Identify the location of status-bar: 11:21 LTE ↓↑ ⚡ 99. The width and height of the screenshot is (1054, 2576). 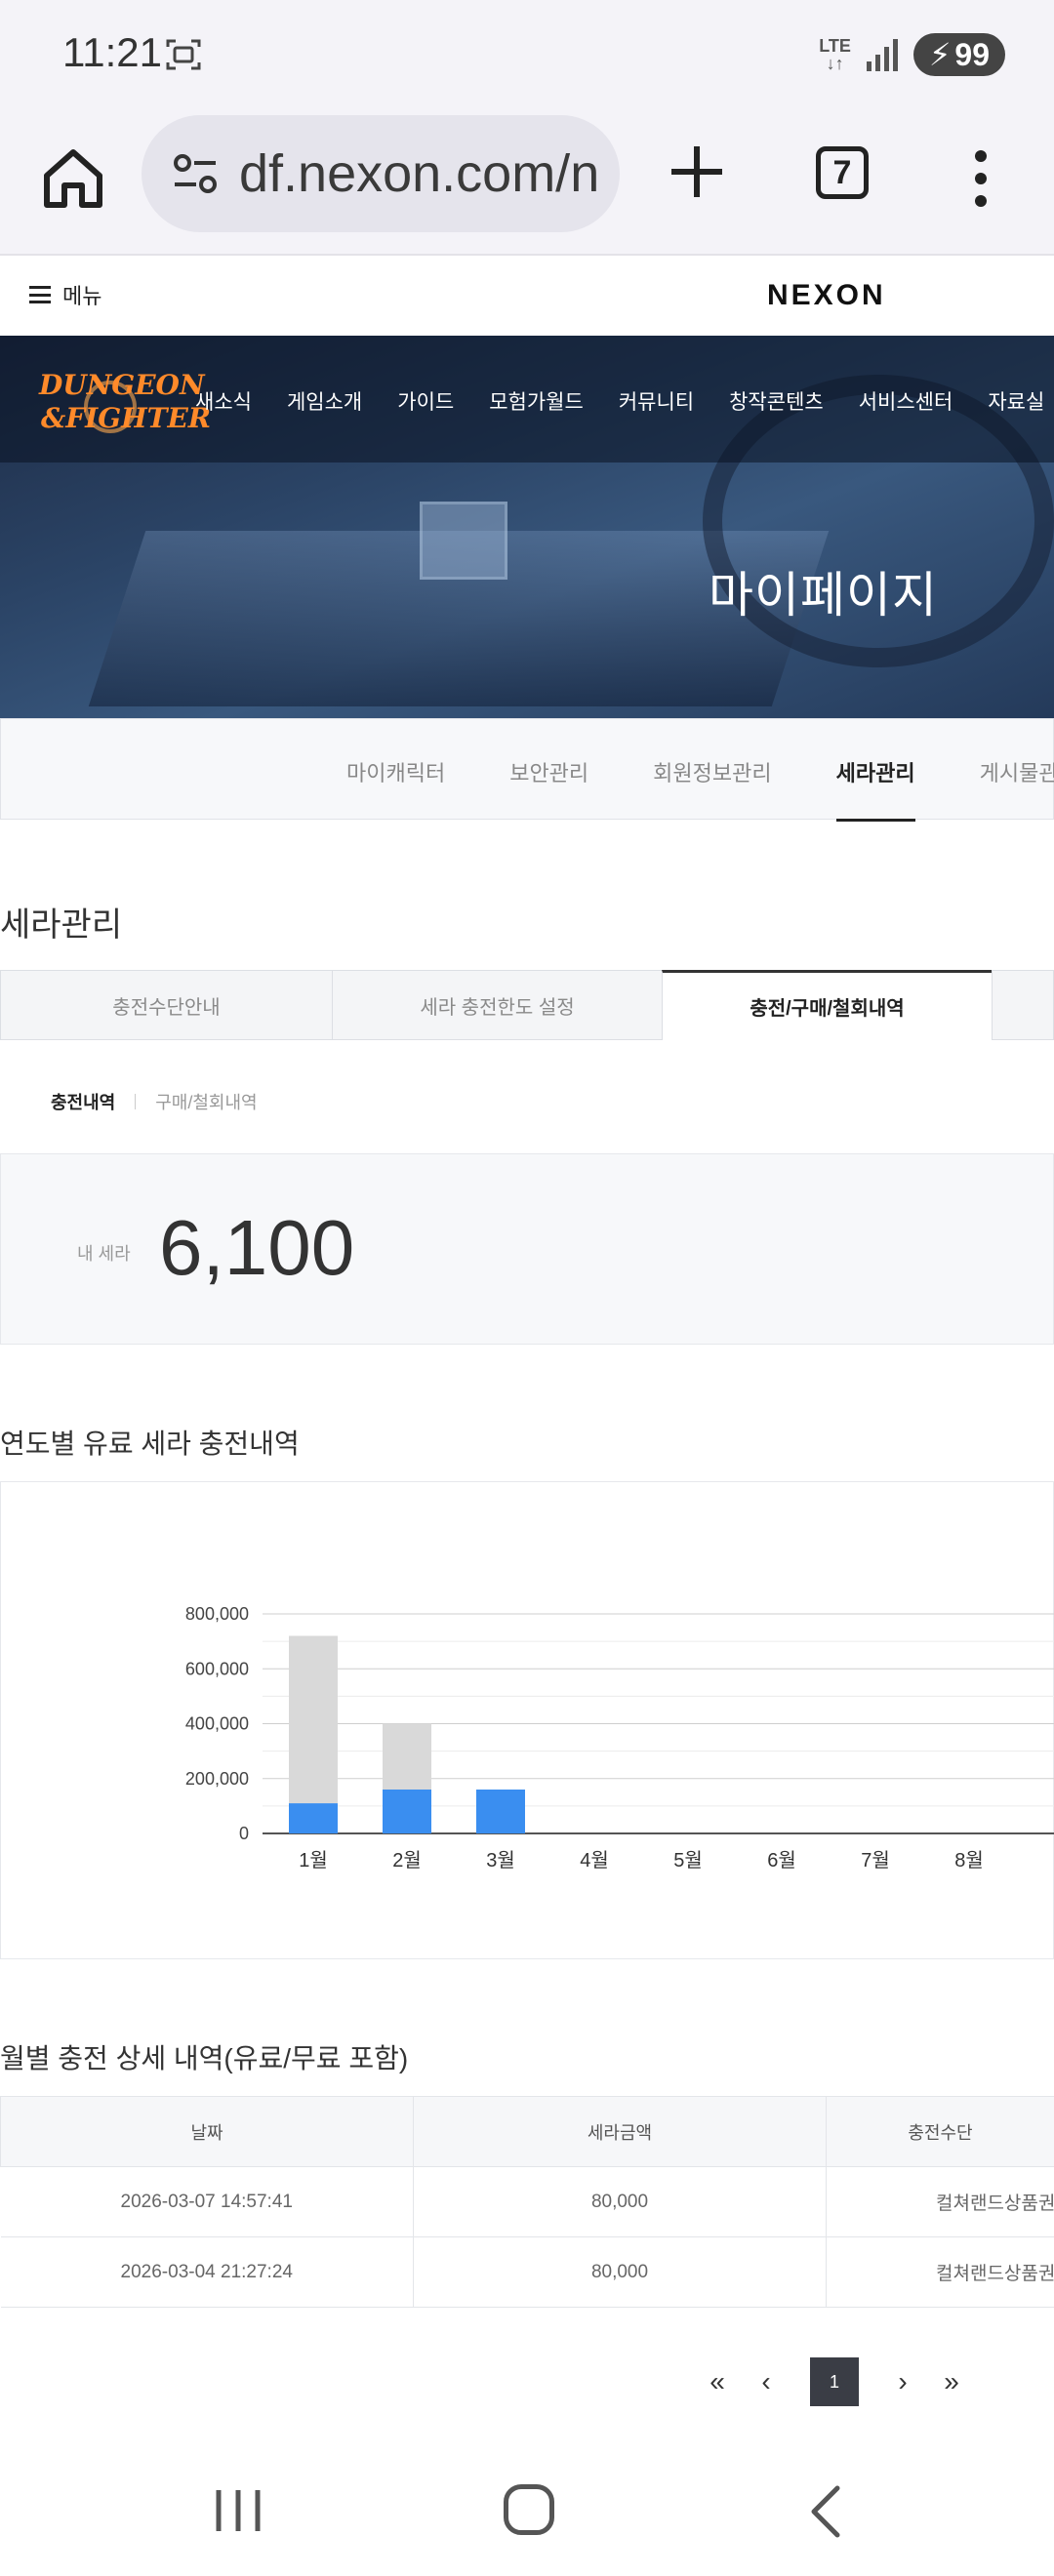
(527, 54).